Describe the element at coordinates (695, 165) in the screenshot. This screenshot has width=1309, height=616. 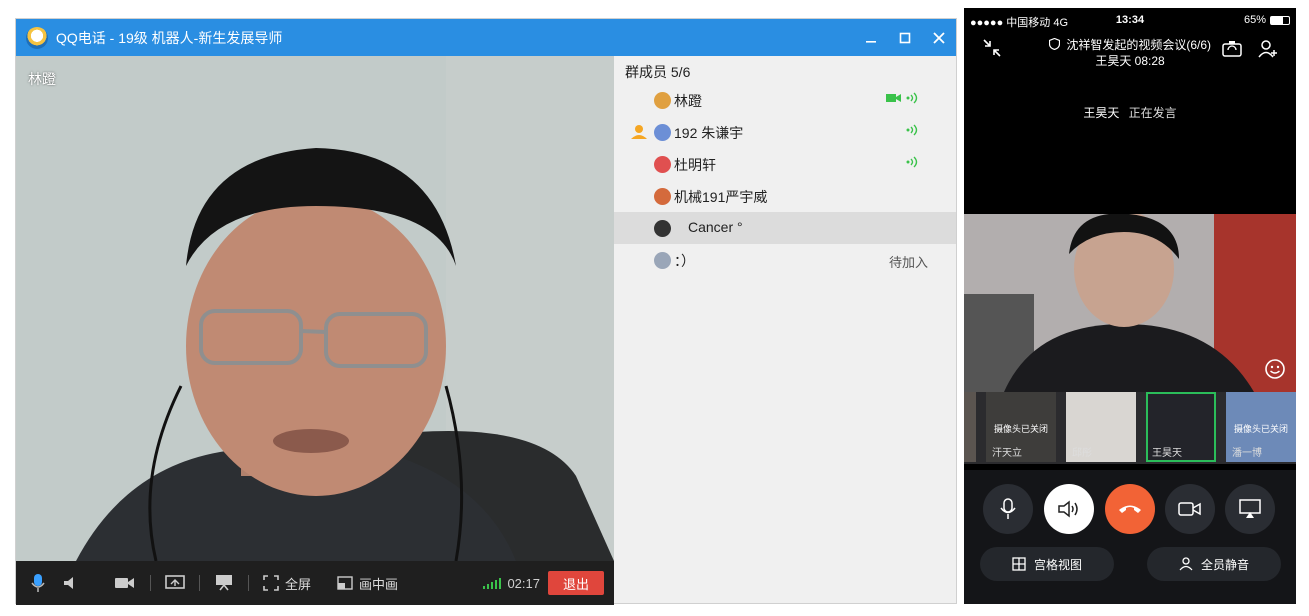
I see `member-name: 杜明轩` at that location.